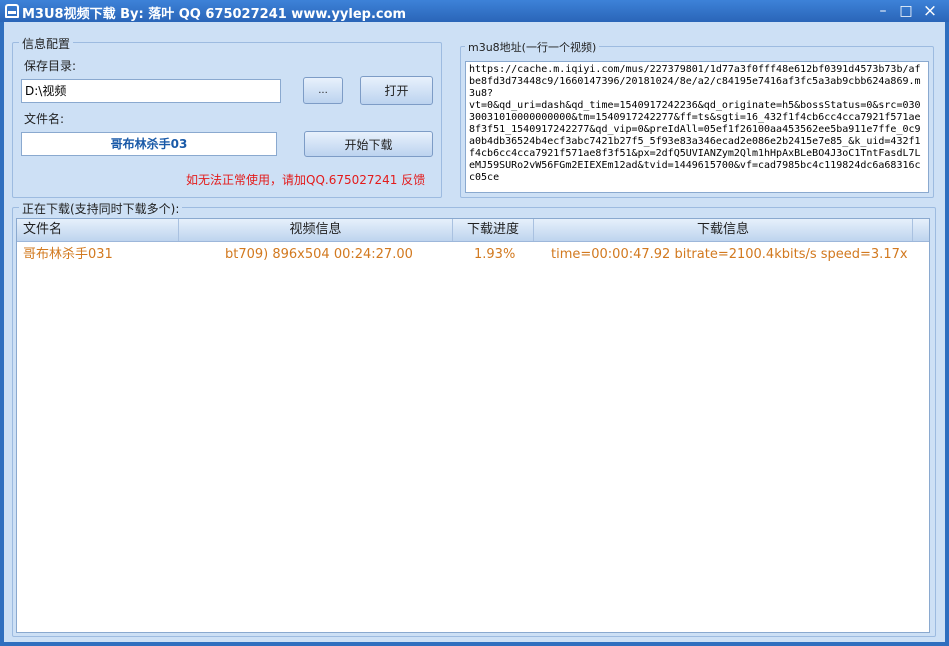 This screenshot has height=646, width=949. Describe the element at coordinates (149, 144) in the screenshot. I see `filename-input: 哥布林杀手03` at that location.